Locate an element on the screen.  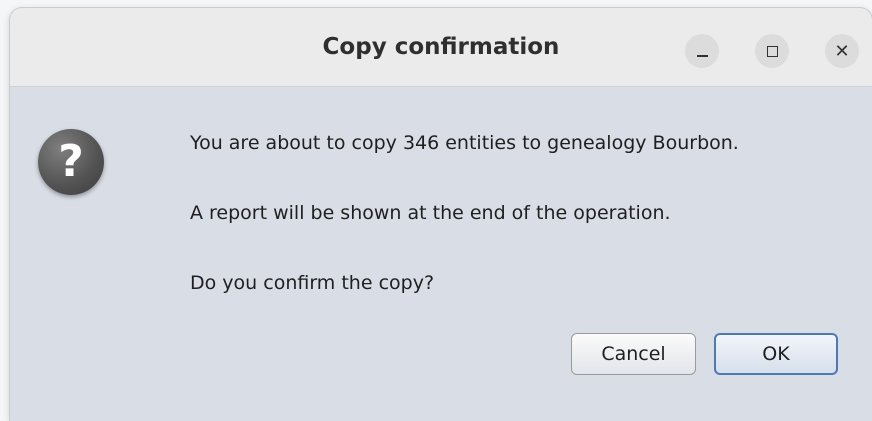
close-button: ✕ is located at coordinates (842, 51).